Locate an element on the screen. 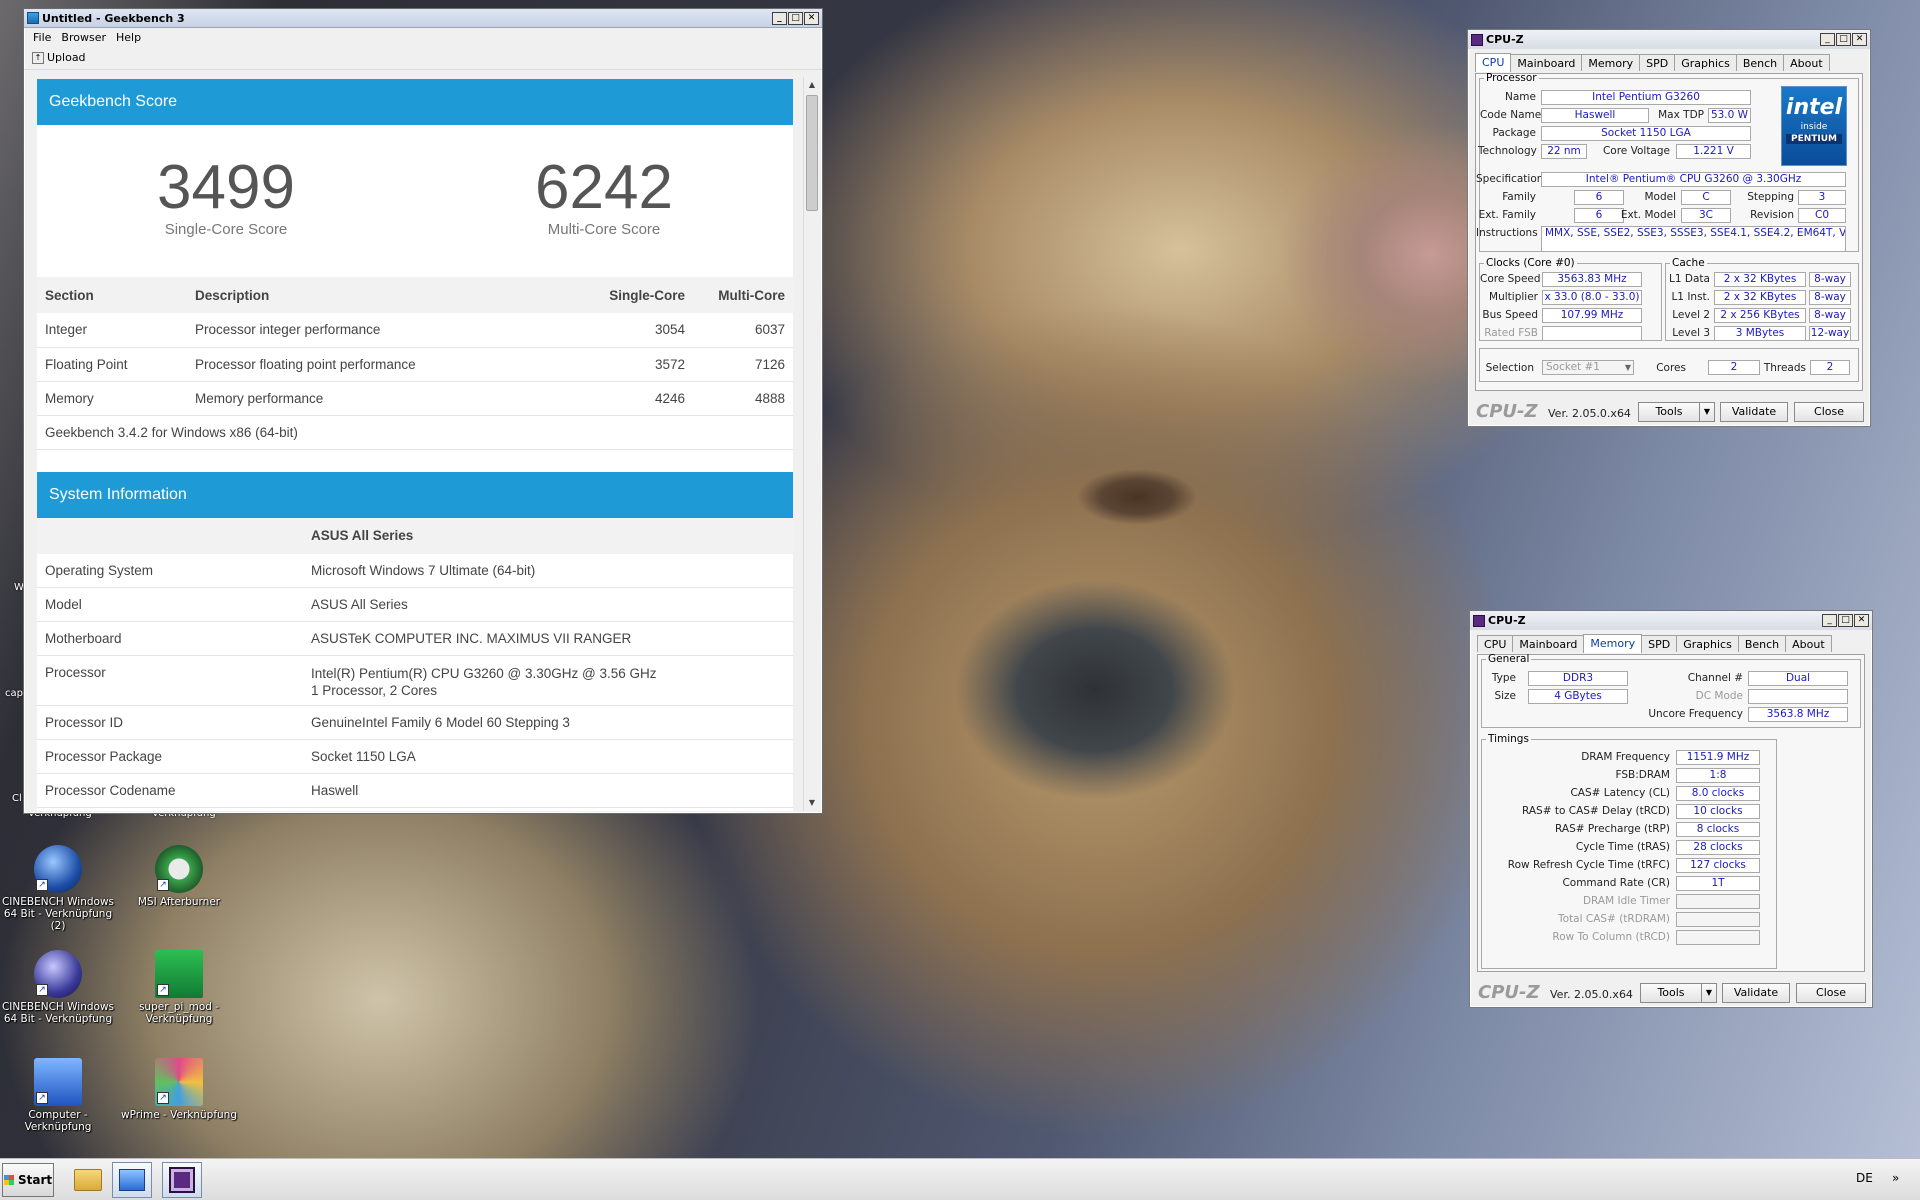 This screenshot has height=1200, width=1920. table-cell: Processor ID is located at coordinates (170, 722).